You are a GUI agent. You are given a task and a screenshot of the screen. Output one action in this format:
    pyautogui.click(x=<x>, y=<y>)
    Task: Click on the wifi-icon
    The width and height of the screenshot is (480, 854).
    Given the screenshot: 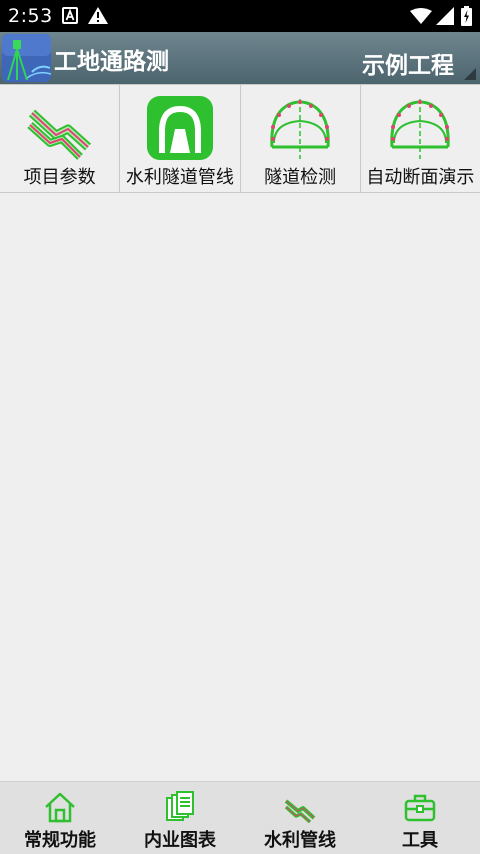 What is the action you would take?
    pyautogui.click(x=421, y=16)
    